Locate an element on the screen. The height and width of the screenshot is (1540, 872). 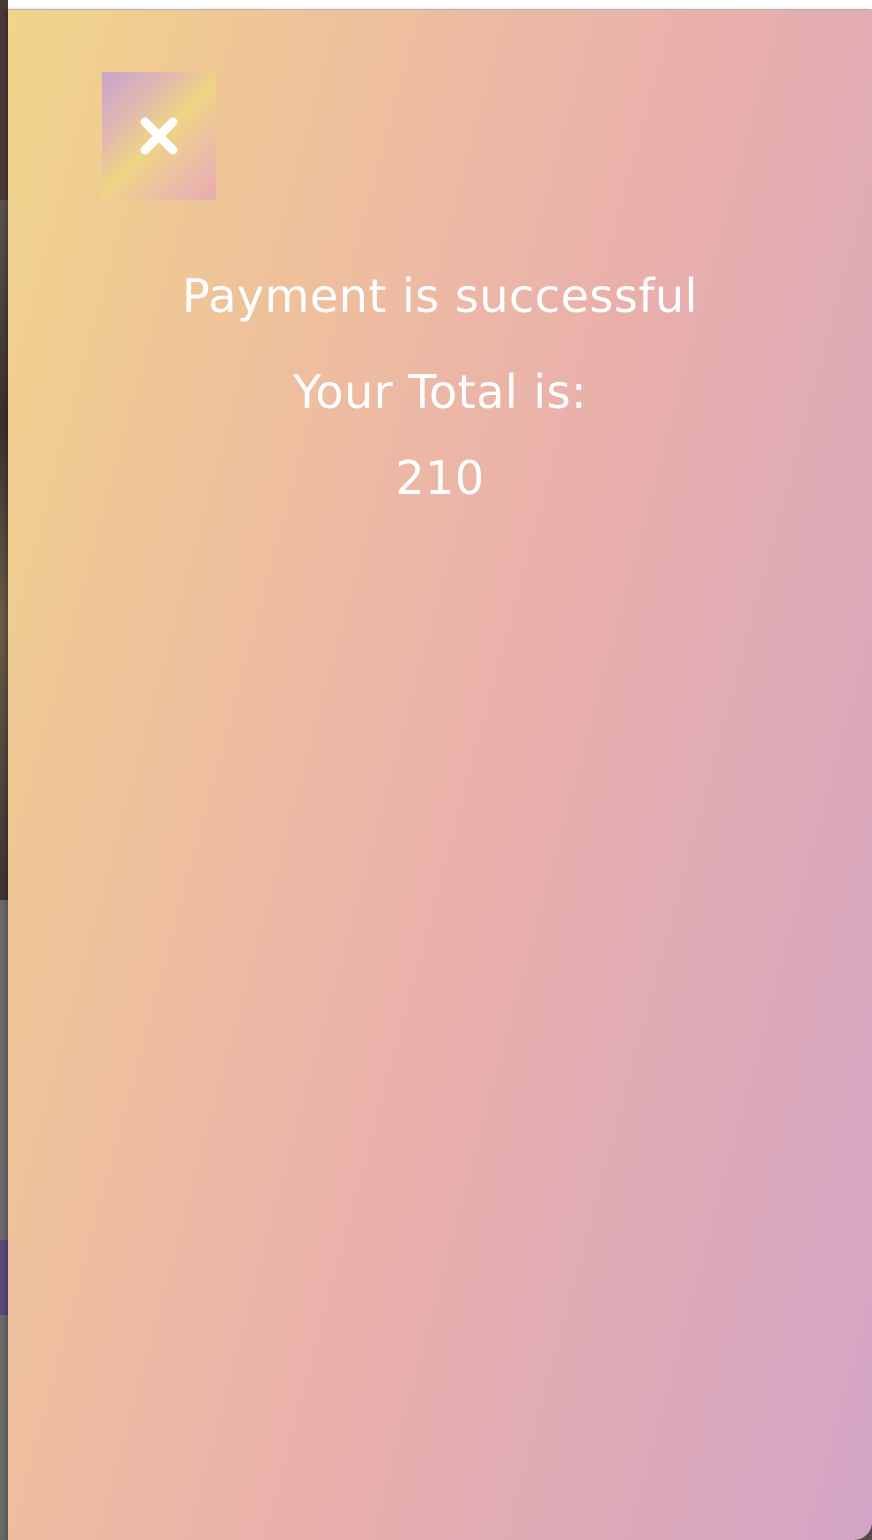
close-icon is located at coordinates (159, 136).